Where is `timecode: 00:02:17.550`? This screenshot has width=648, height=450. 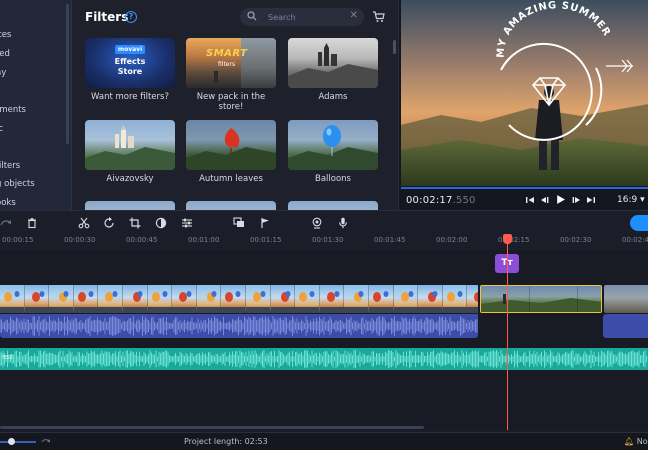 timecode: 00:02:17.550 is located at coordinates (441, 200).